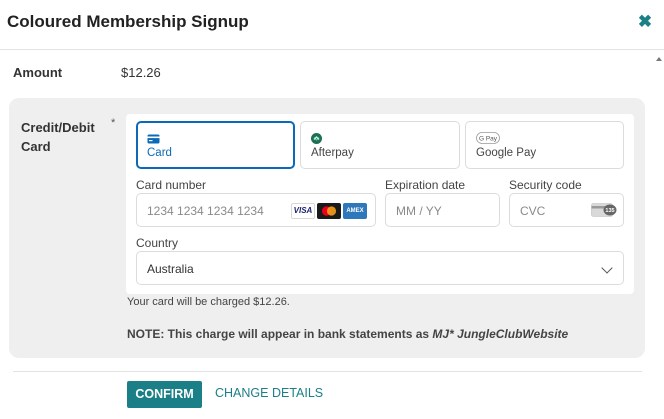 This screenshot has height=419, width=664. Describe the element at coordinates (425, 185) in the screenshot. I see `expiration-date-label: Expiration date` at that location.